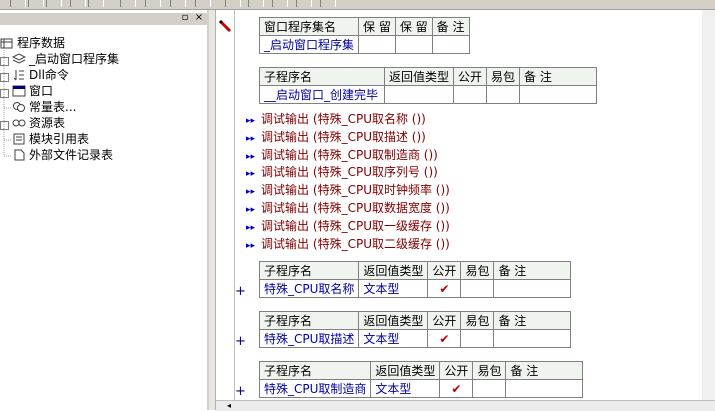 This screenshot has height=411, width=715. Describe the element at coordinates (342, 155) in the screenshot. I see `code-line: ▸▸ 调试输出 (特殊_CPU取制造商 ())` at that location.